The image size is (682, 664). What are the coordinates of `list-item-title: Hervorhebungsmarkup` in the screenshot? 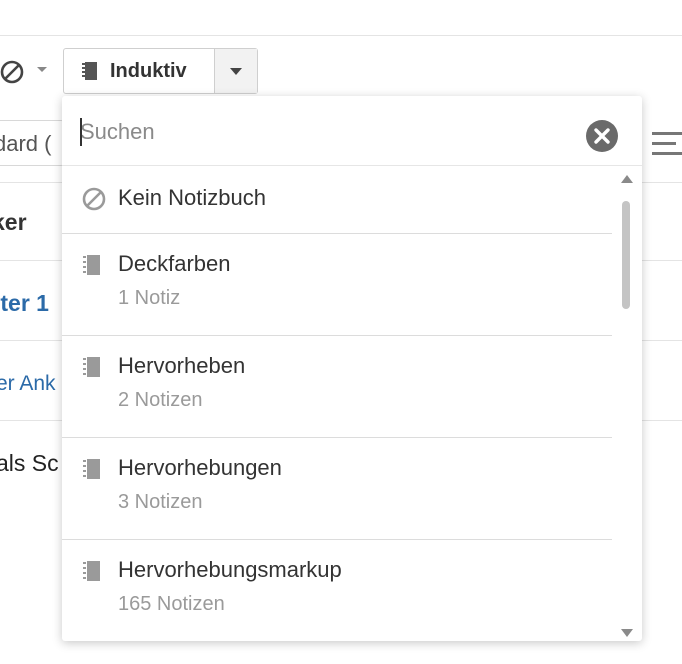 It's located at (230, 569).